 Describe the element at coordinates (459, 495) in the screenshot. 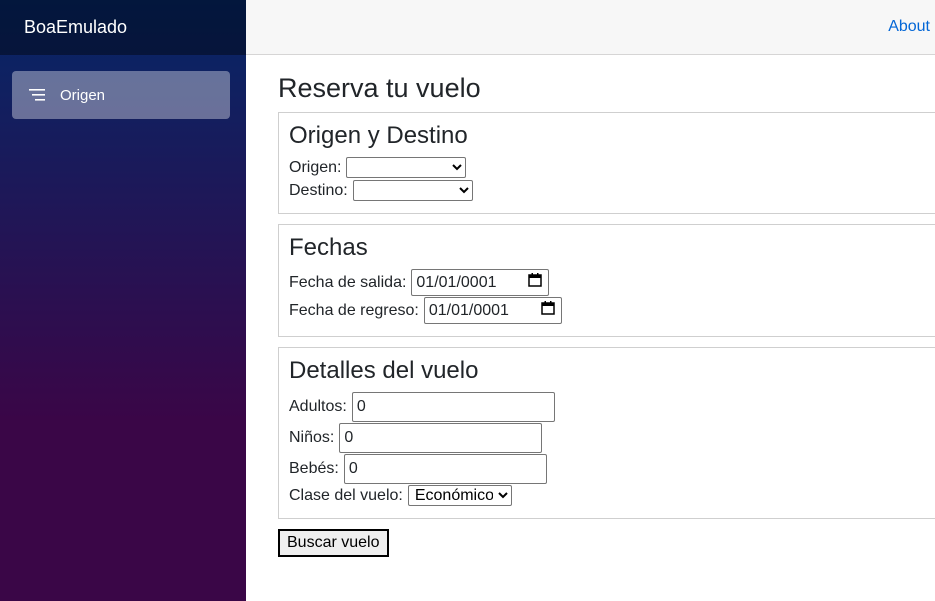

I see `class-select: Económico` at that location.